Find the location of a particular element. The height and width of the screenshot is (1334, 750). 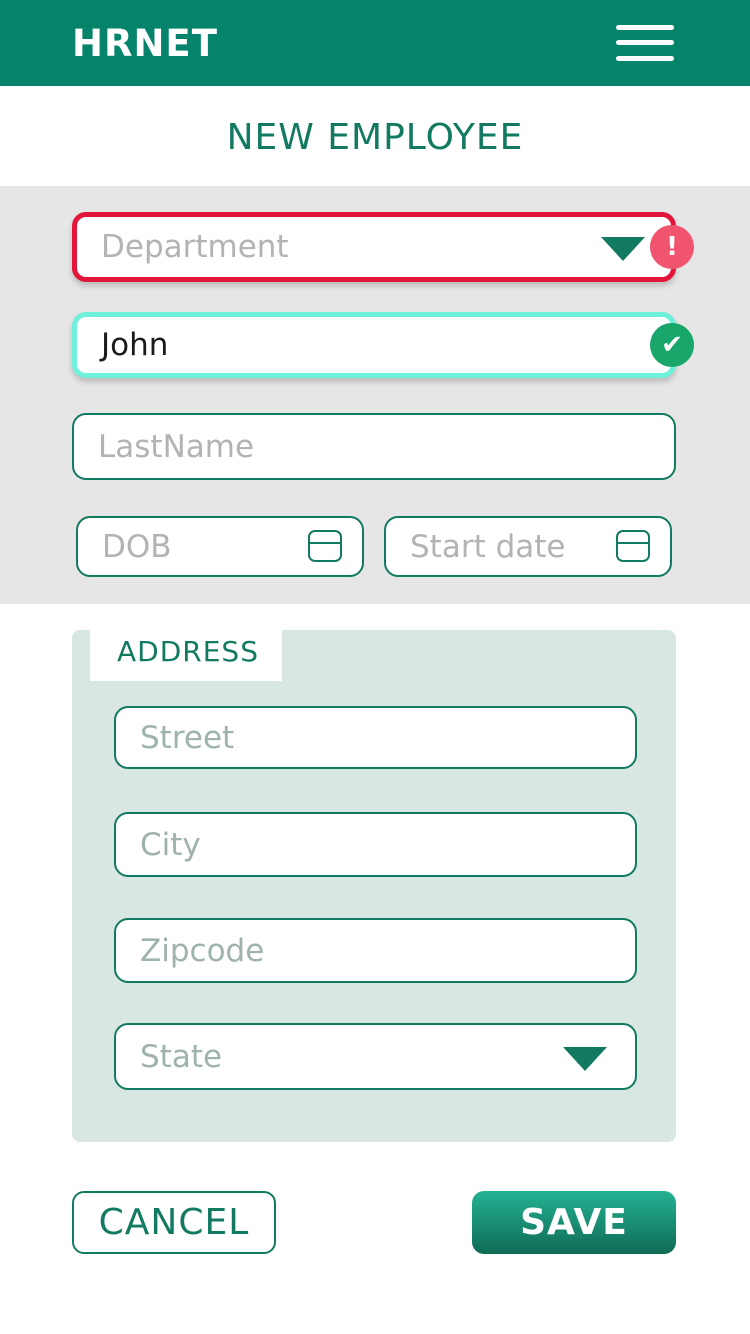

last-name-placeholder: LastName is located at coordinates (176, 446).